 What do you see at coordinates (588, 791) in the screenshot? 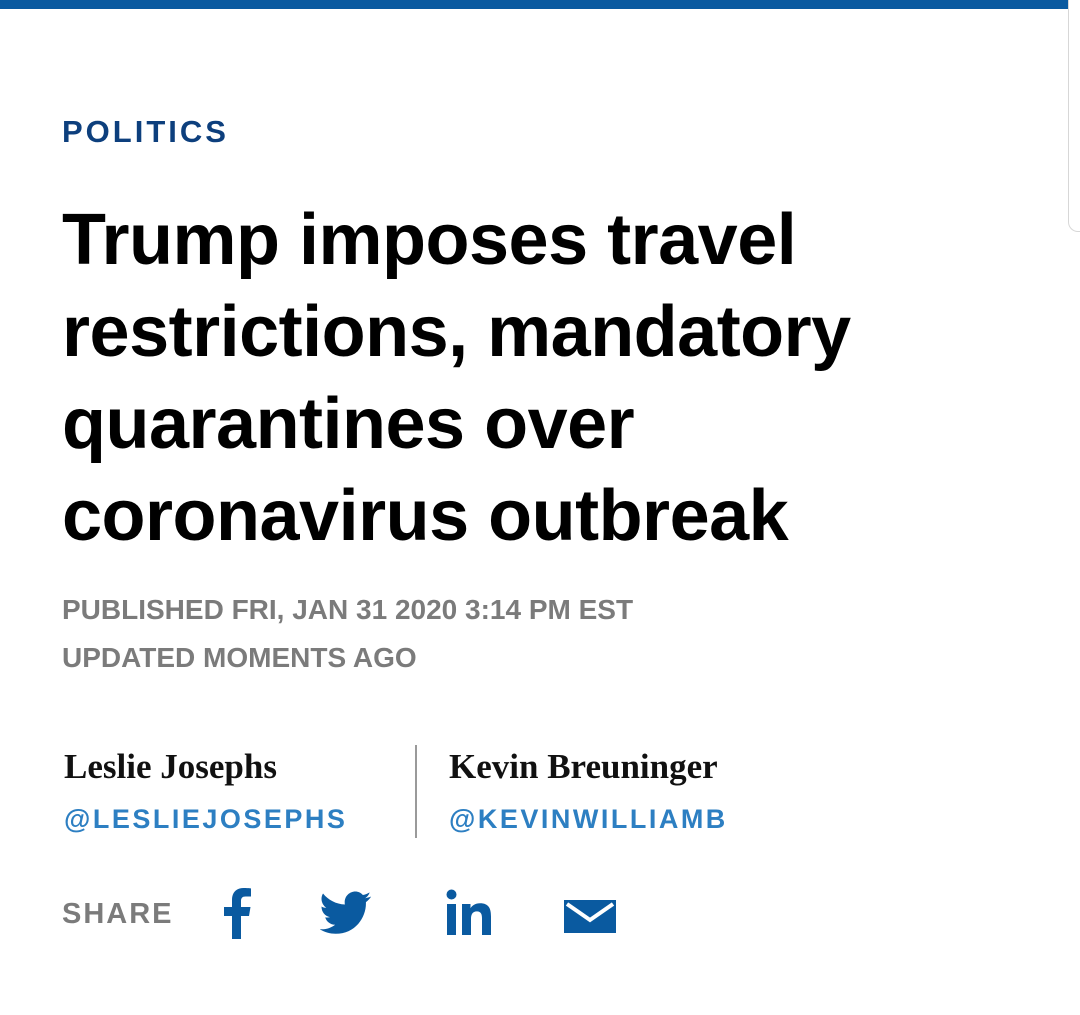
I see `author-kevin-breuninger: Kevin Breuninger @KEVINWILLIAMB` at bounding box center [588, 791].